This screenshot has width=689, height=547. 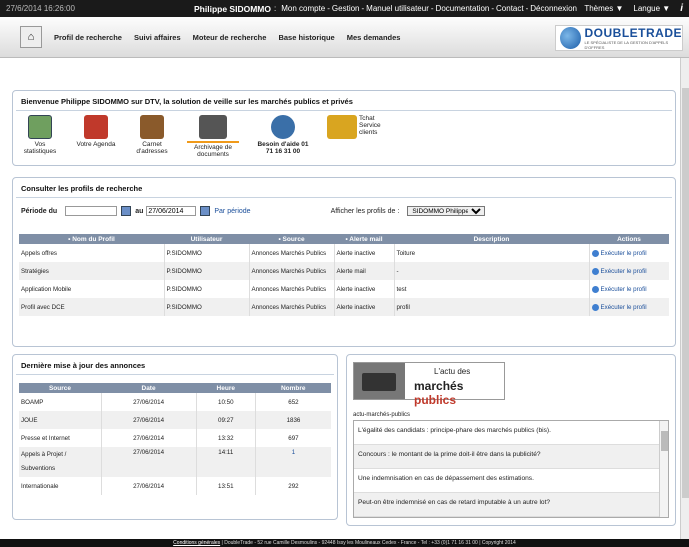 I want to click on link-mon-compte: Mon compte, so click(x=303, y=8).